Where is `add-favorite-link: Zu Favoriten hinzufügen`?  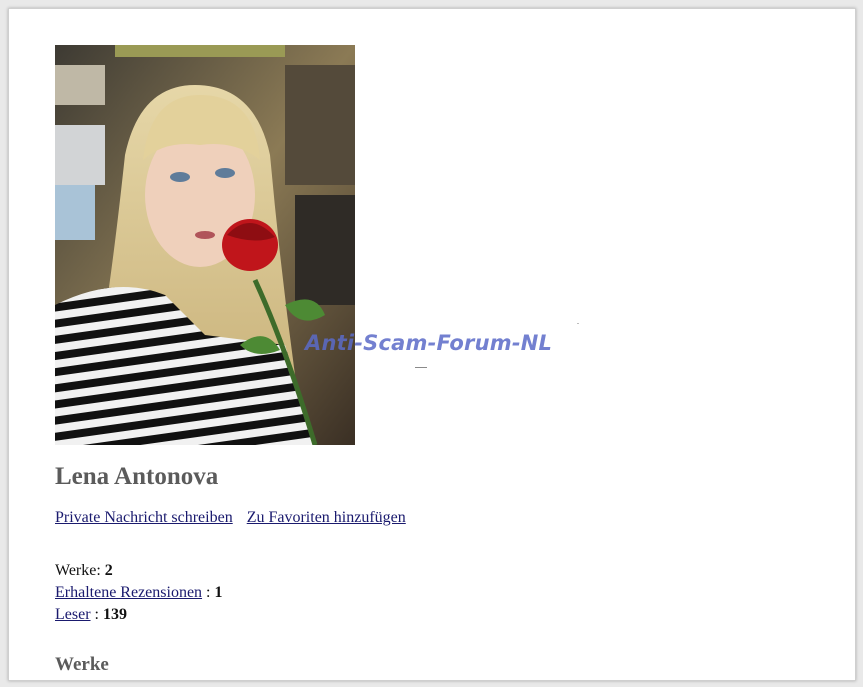 add-favorite-link: Zu Favoriten hinzufügen is located at coordinates (326, 517).